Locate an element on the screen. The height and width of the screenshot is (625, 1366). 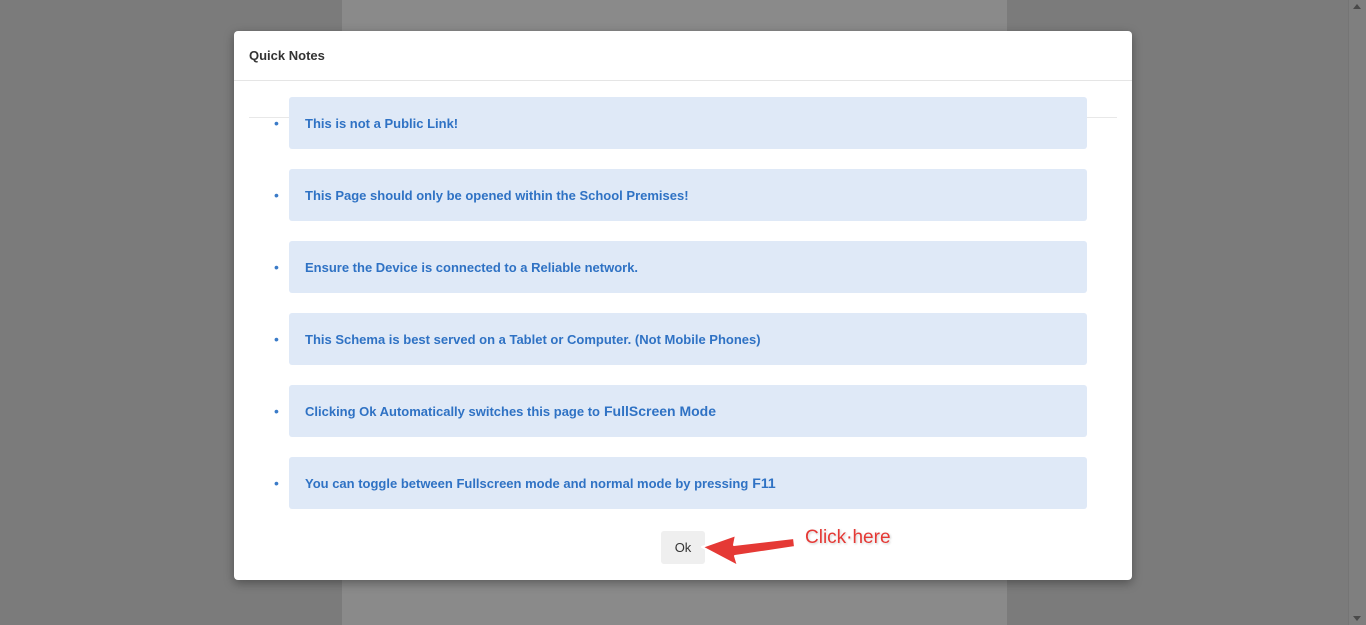
scroll-up-icon is located at coordinates (1357, 6).